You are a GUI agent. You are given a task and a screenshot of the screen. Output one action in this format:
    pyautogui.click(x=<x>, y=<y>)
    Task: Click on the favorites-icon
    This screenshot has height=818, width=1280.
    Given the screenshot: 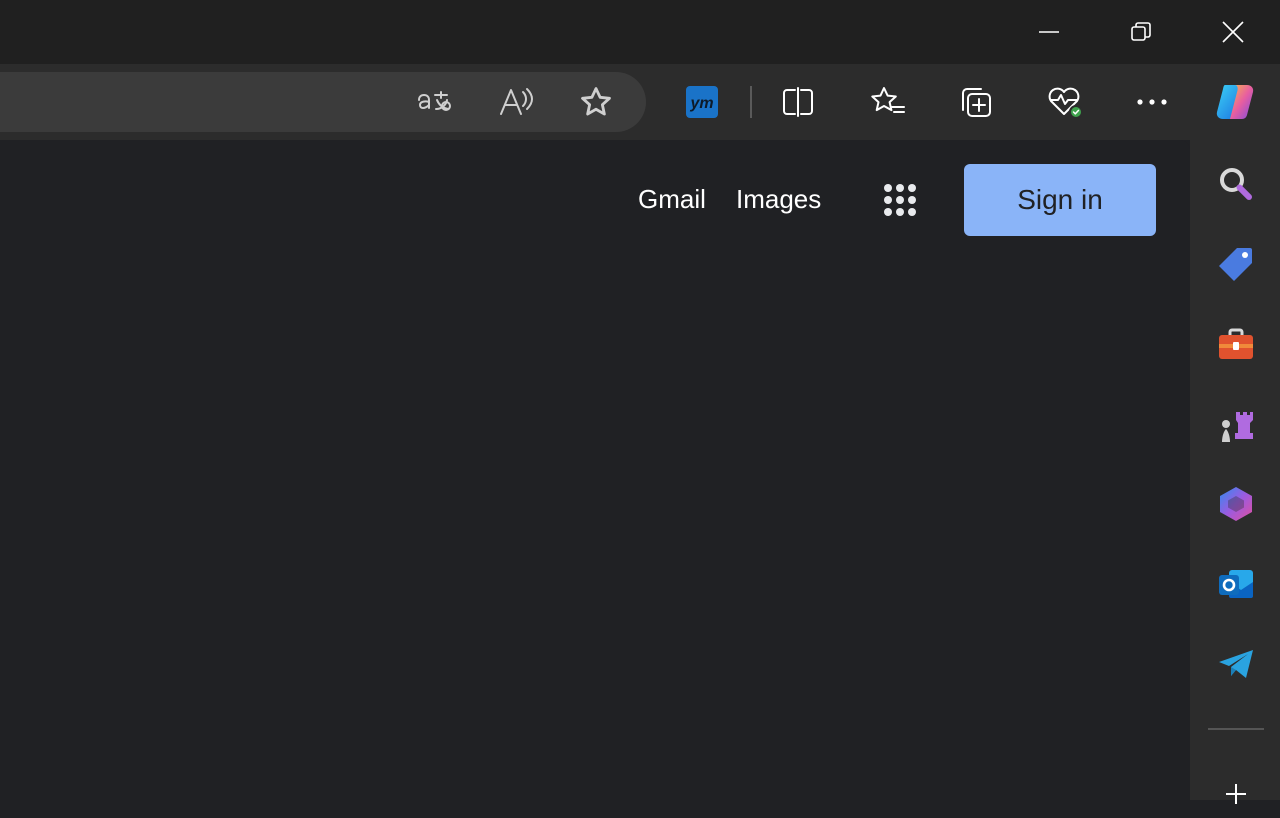 What is the action you would take?
    pyautogui.click(x=888, y=100)
    